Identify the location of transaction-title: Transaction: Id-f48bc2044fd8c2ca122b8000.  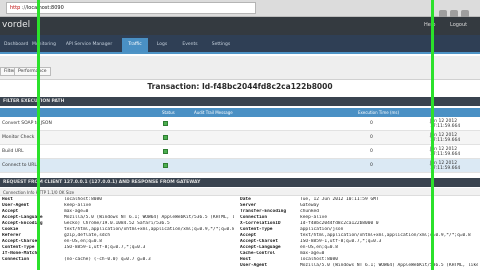
(240, 86).